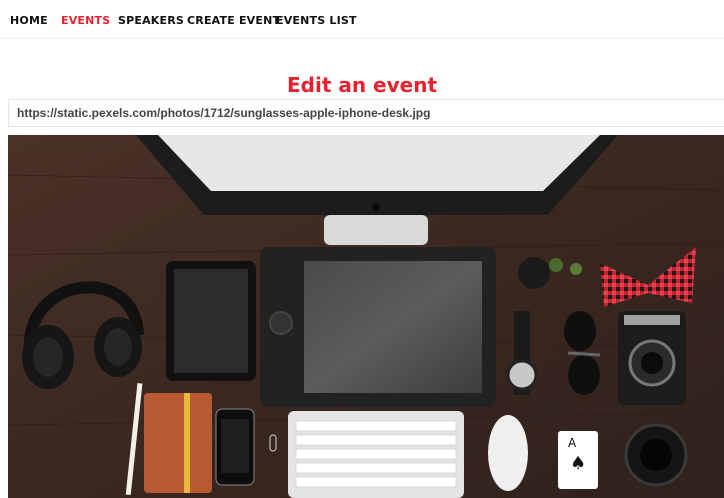 Image resolution: width=724 pixels, height=498 pixels. I want to click on svg-text: A, so click(572, 443).